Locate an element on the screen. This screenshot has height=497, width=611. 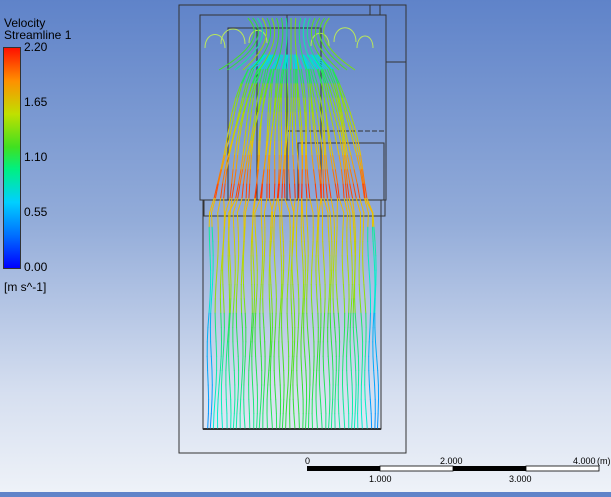
legend-tick-0-55: 0.55 is located at coordinates (35, 212).